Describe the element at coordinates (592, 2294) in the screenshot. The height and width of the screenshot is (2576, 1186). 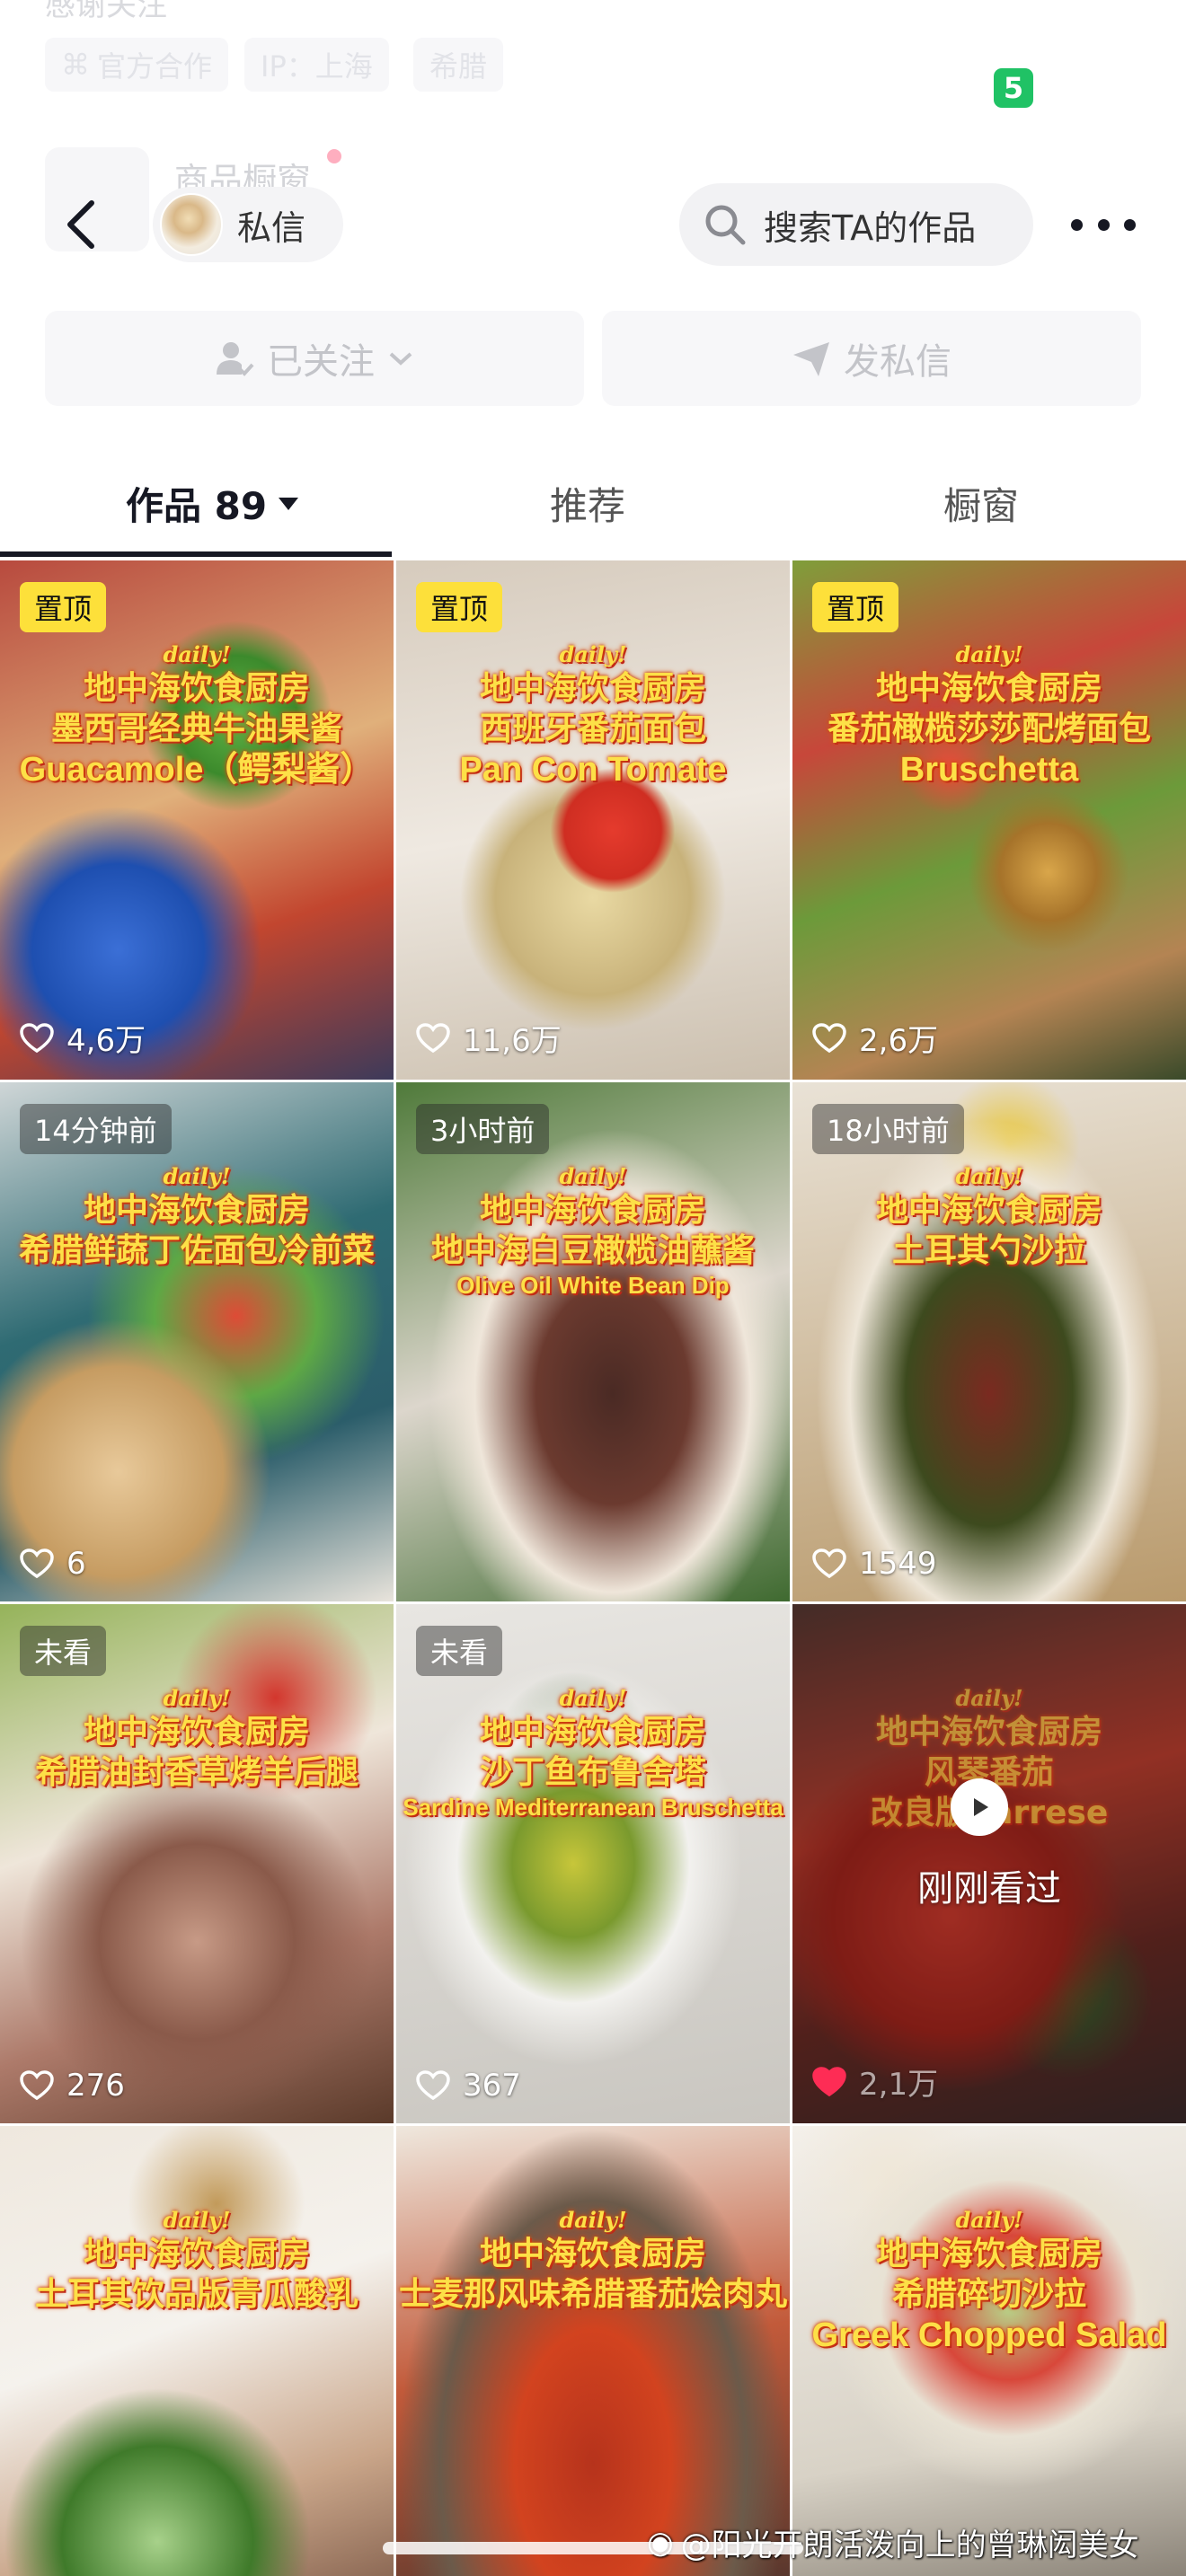
I see `title-line: 士麦那风味希腊番茄烩肉丸` at that location.